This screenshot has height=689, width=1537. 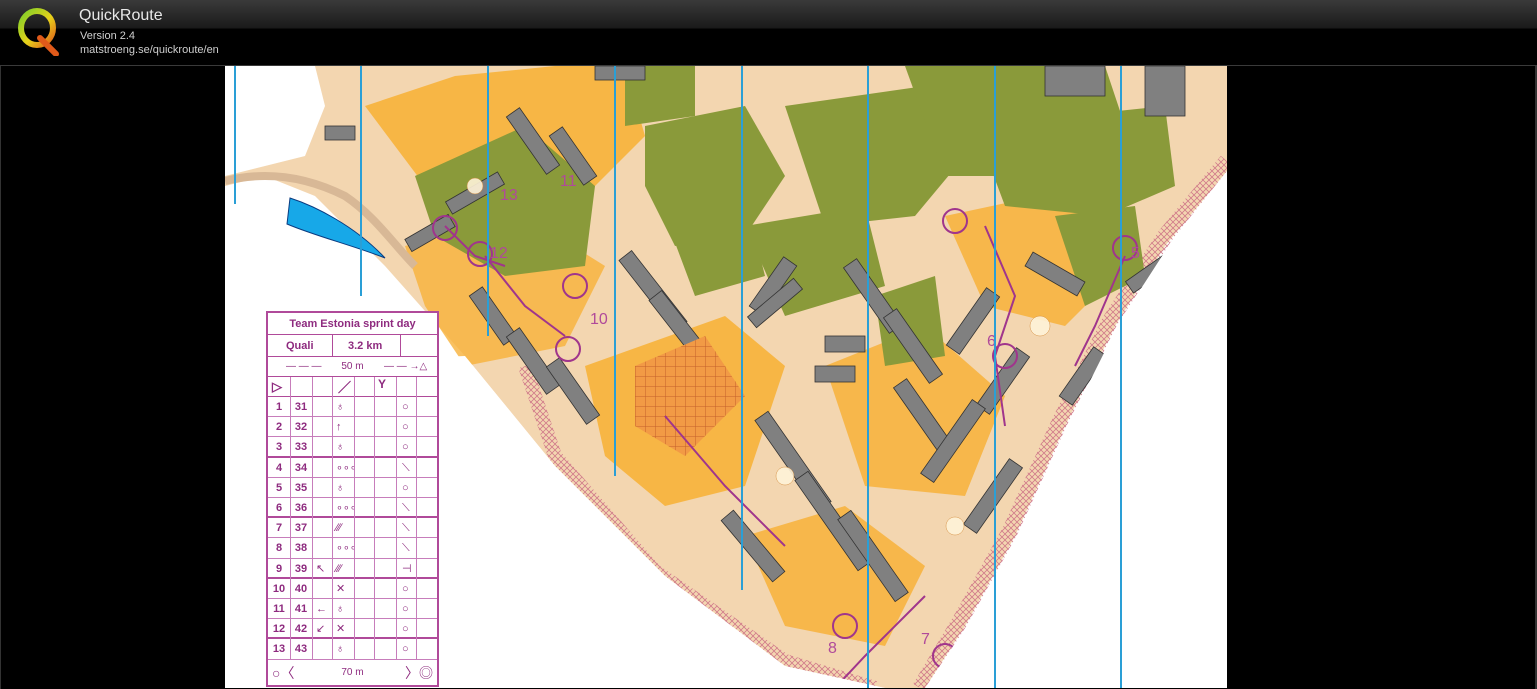 What do you see at coordinates (304, 366) in the screenshot?
I see `dashed-line-icon: — — —` at bounding box center [304, 366].